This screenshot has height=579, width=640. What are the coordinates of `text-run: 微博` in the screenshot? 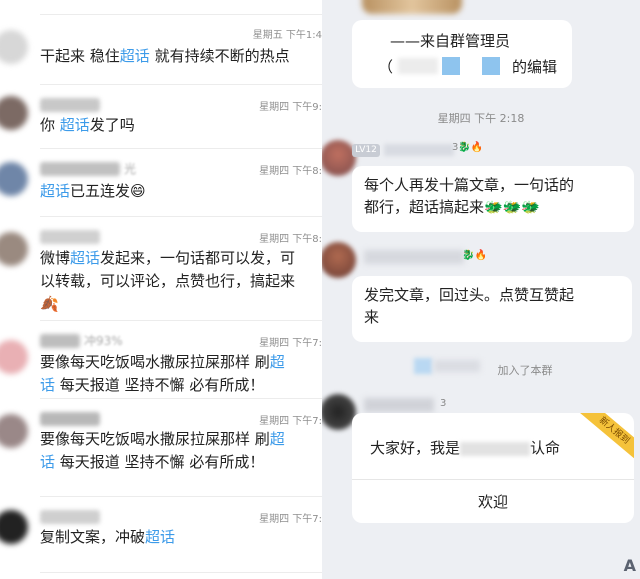 It's located at (55, 258).